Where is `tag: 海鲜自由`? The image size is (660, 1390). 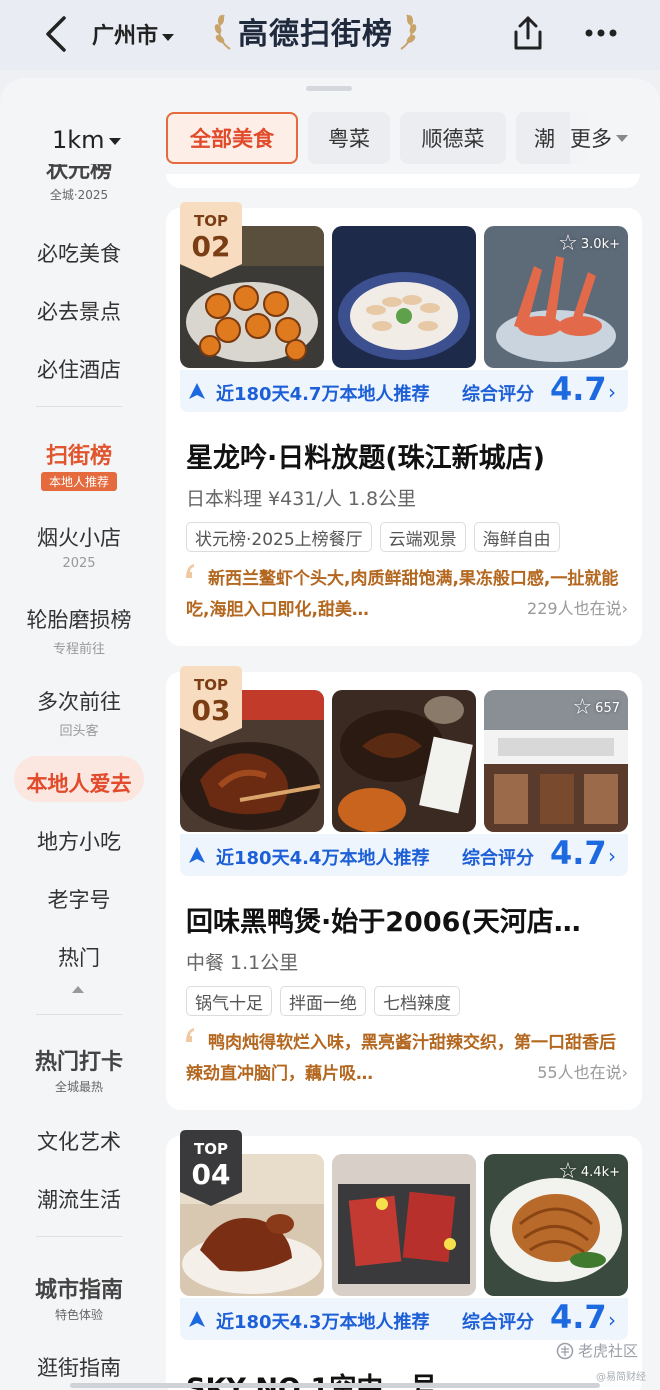 tag: 海鲜自由 is located at coordinates (516, 537).